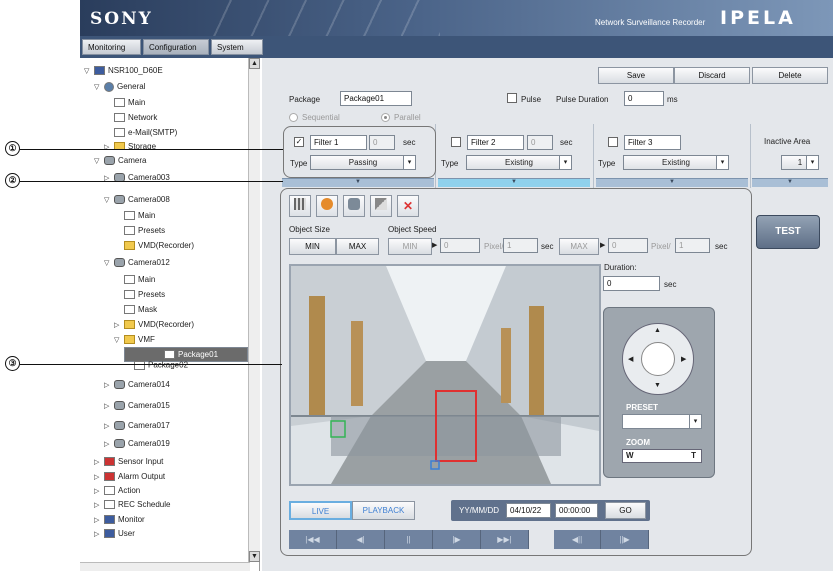 This screenshot has height=571, width=833. Describe the element at coordinates (712, 75) in the screenshot. I see `discard-button: Discard` at that location.